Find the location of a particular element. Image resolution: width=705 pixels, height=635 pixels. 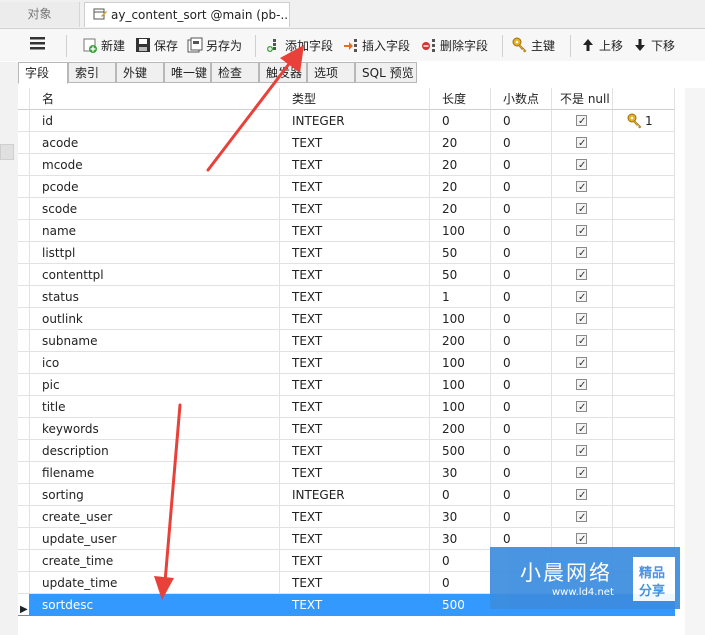

table-row: filename TEXT 30 0 is located at coordinates (346, 473).